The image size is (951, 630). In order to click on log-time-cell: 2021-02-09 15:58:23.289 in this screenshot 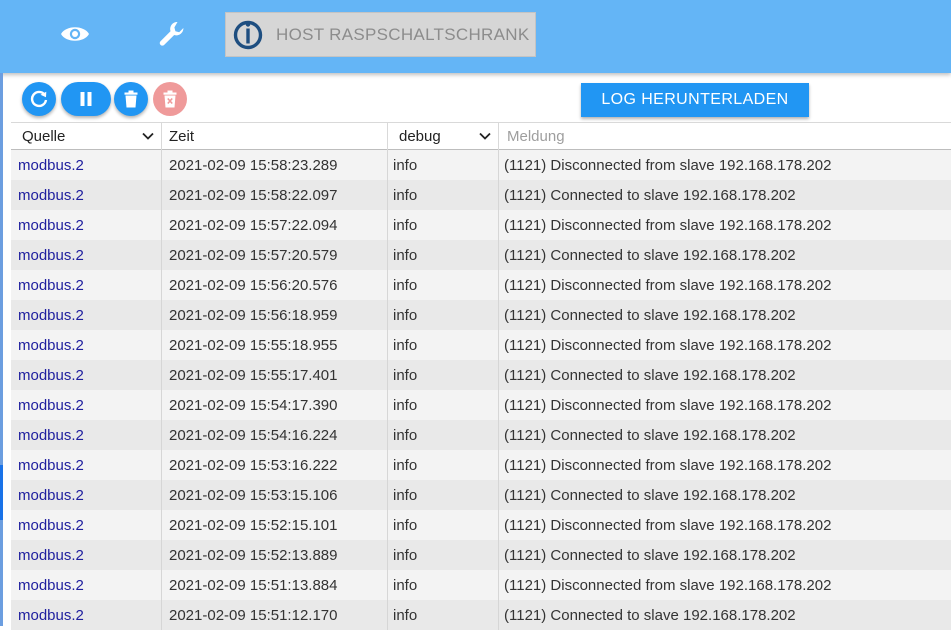, I will do `click(275, 165)`.